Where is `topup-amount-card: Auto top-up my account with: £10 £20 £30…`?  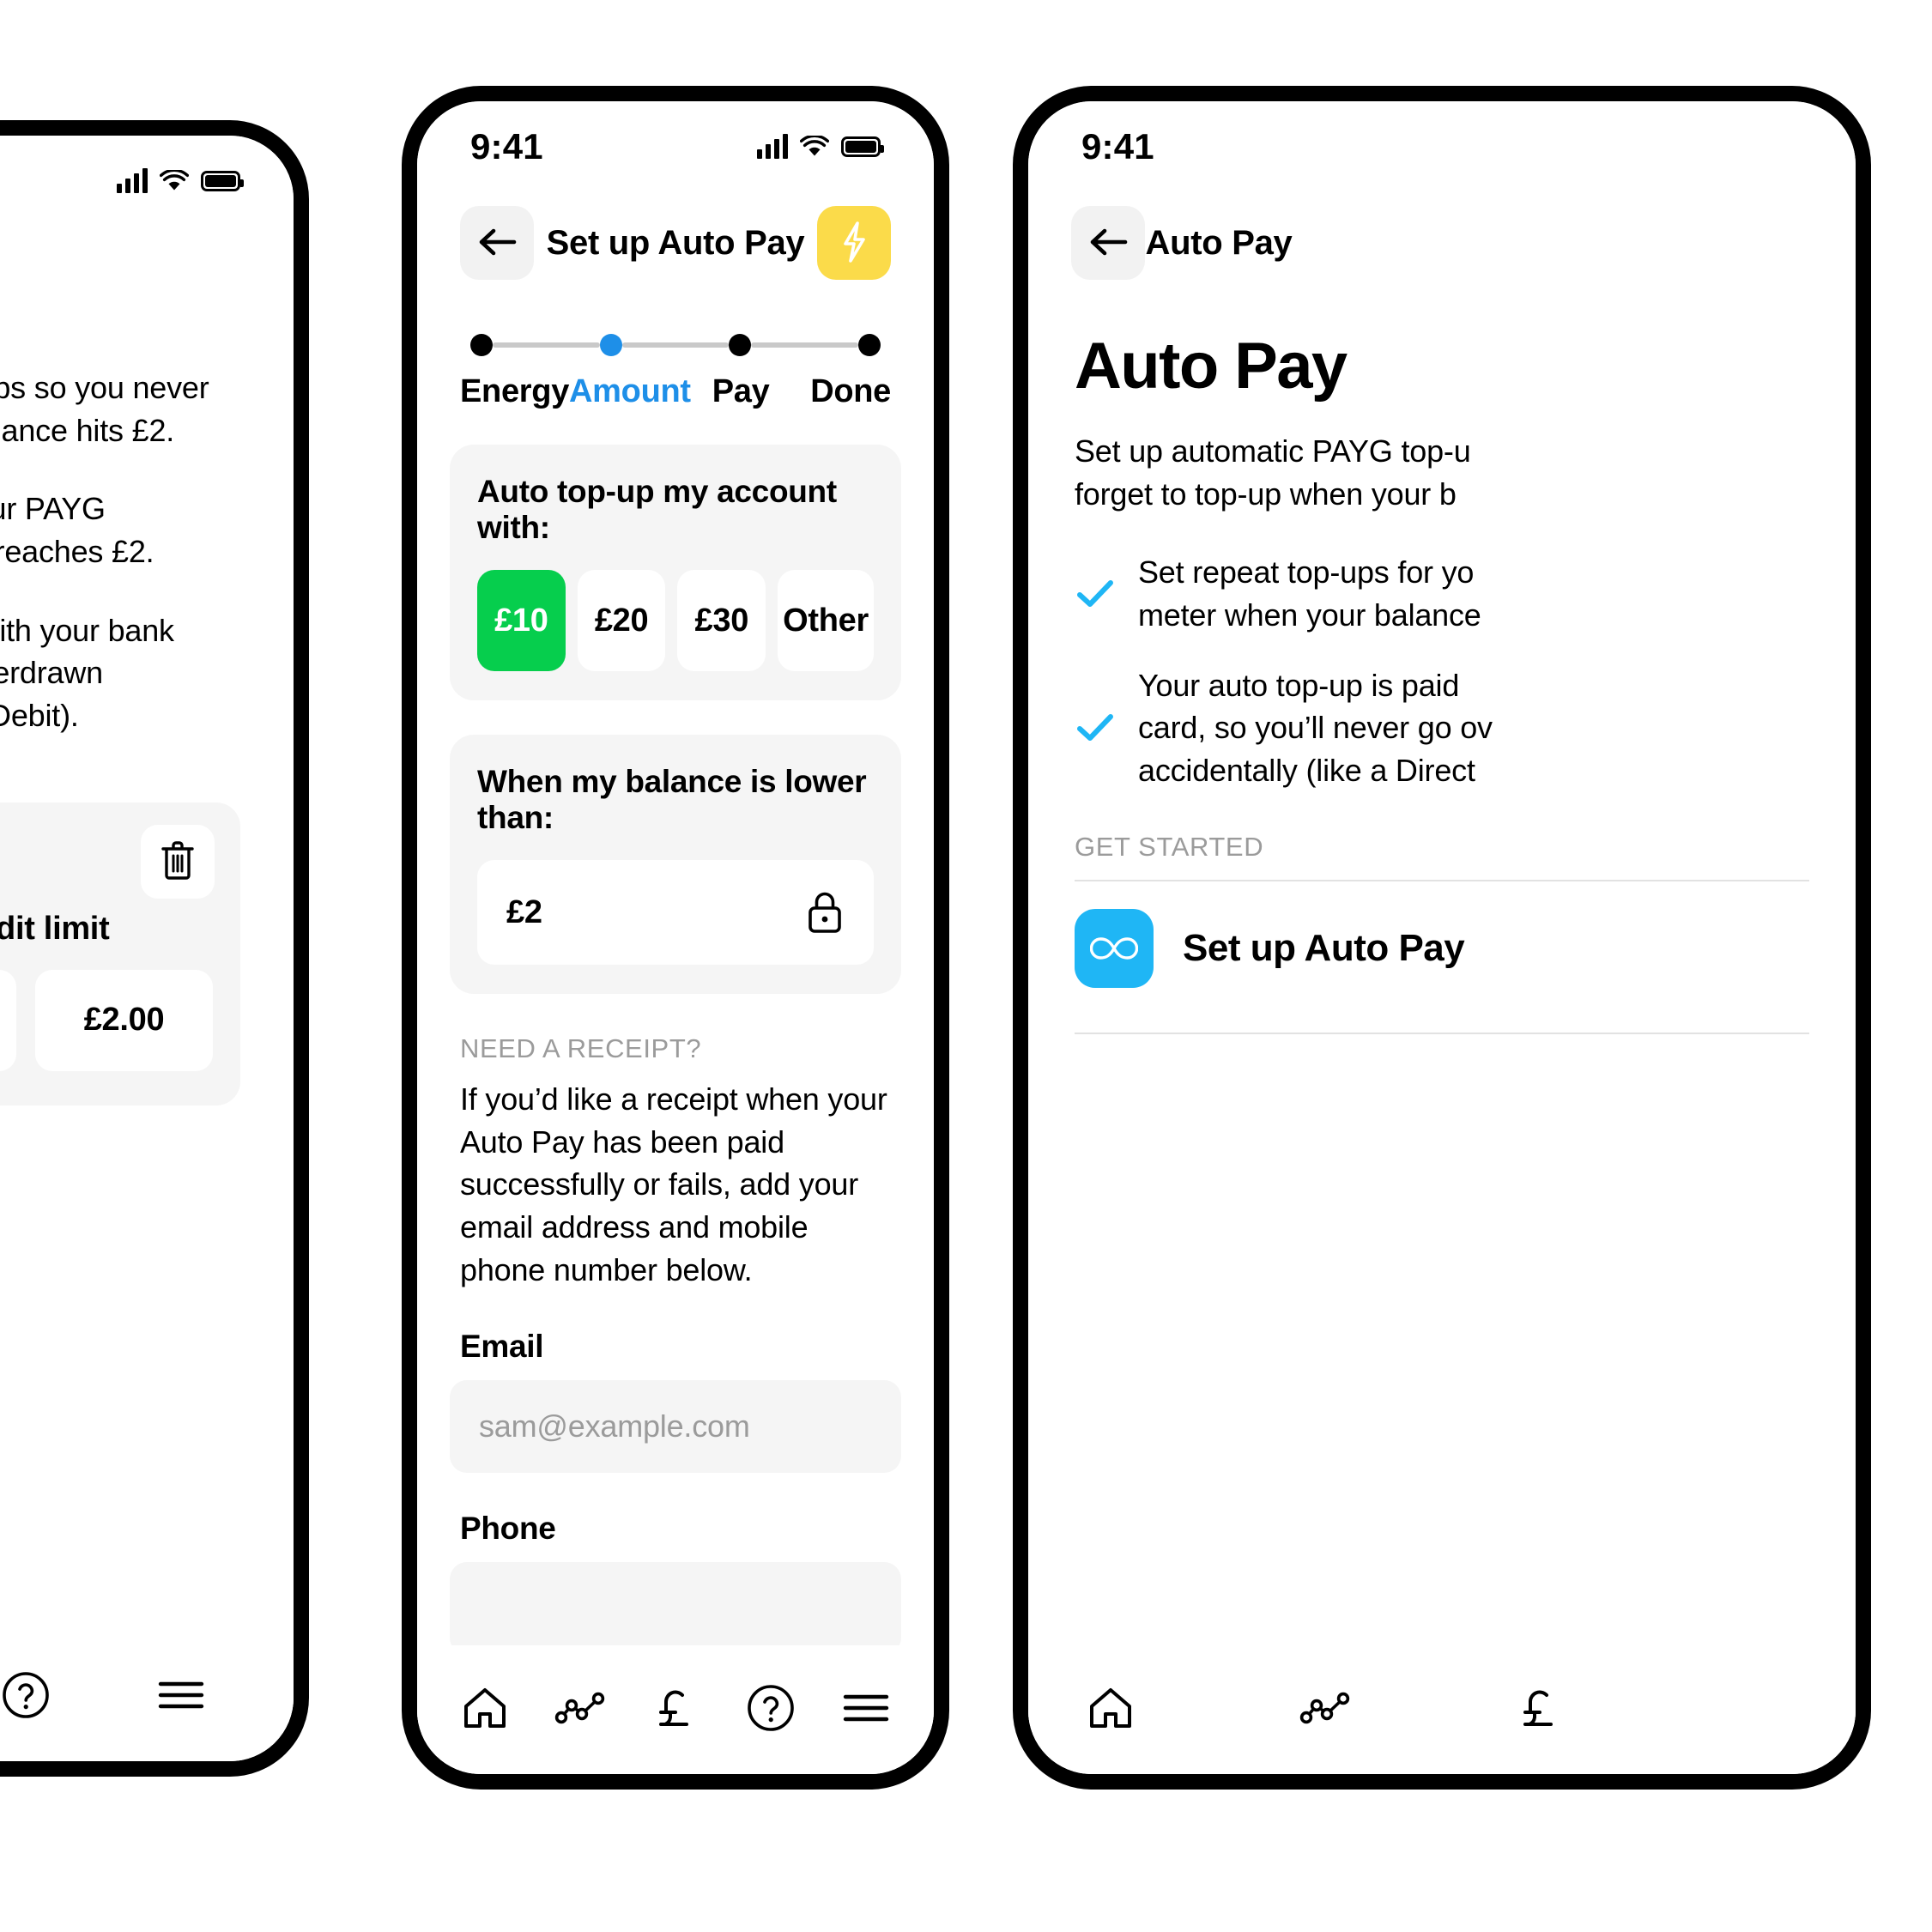
topup-amount-card: Auto top-up my account with: £10 £20 £30… is located at coordinates (675, 573).